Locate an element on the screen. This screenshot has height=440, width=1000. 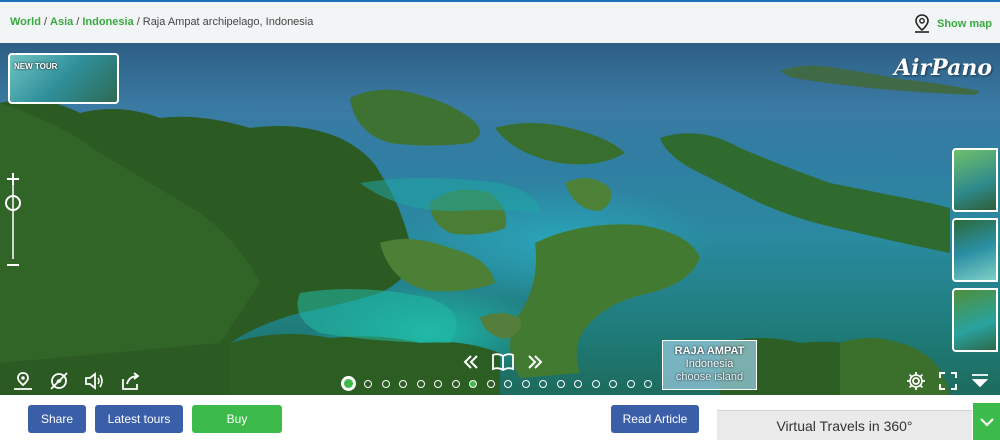
breadcrumb-indonesia: Indonesia is located at coordinates (107, 22).